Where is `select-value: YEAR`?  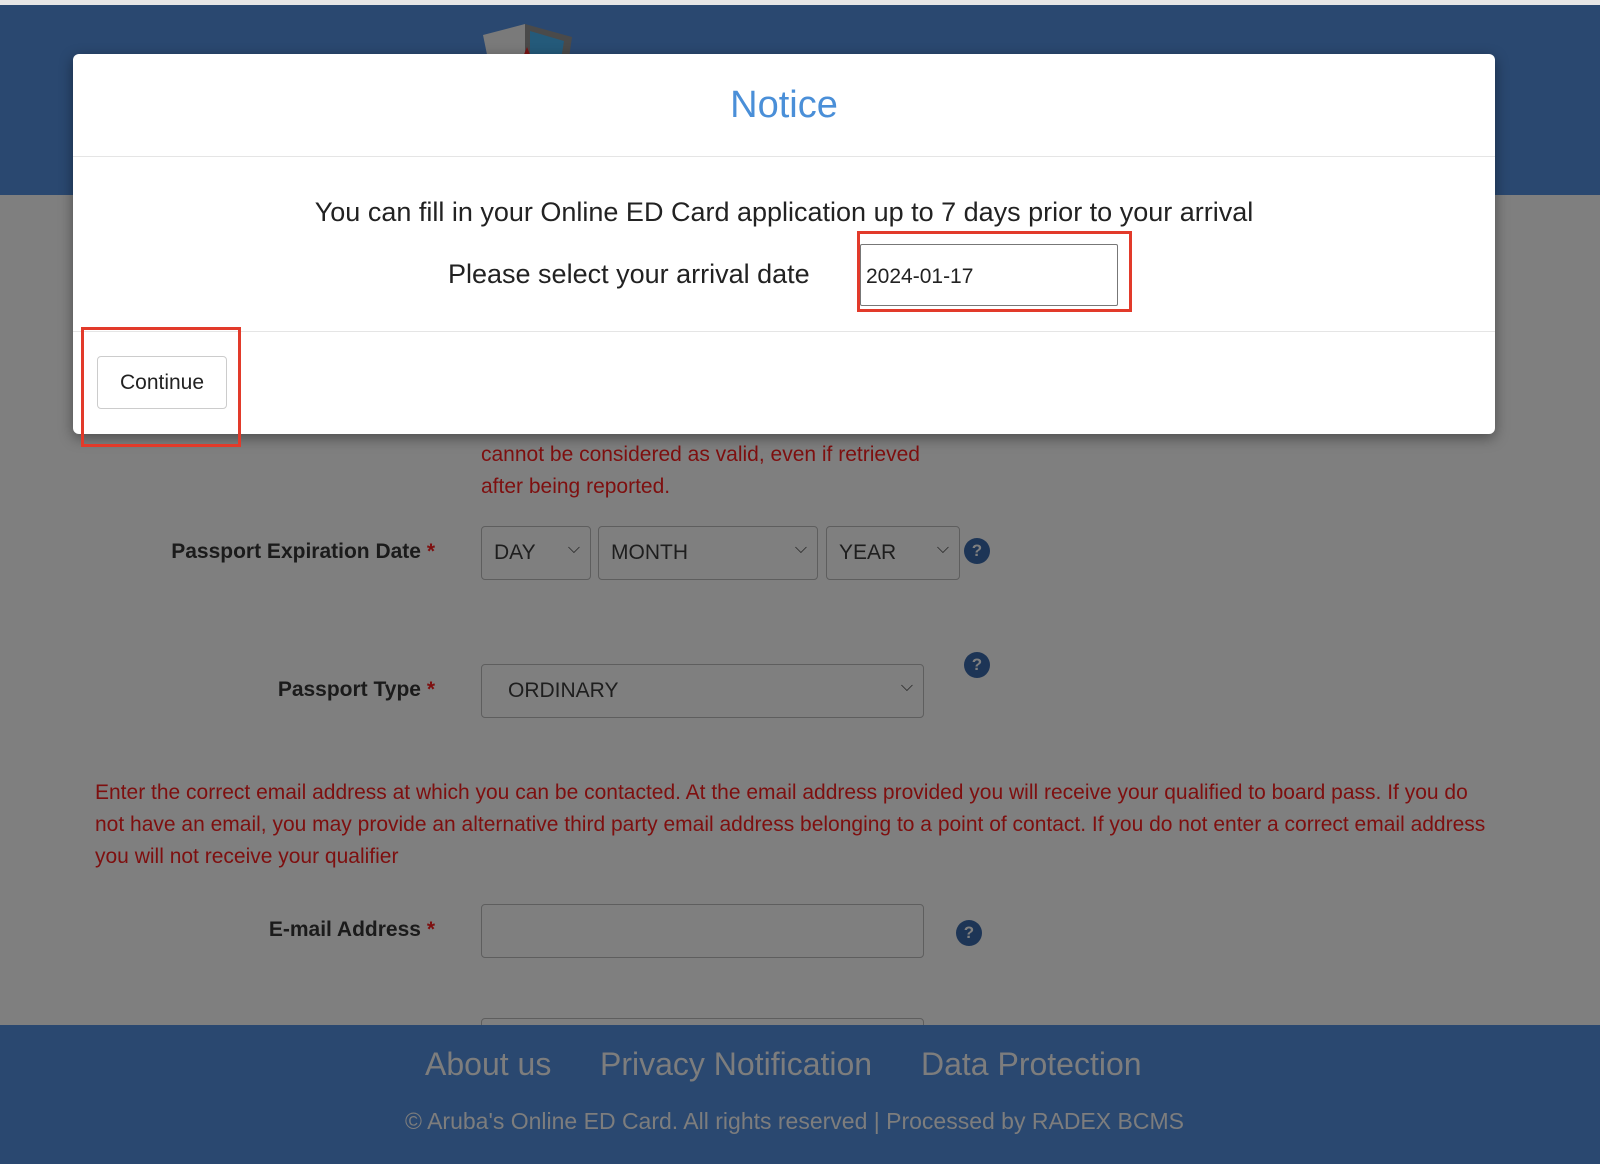
select-value: YEAR is located at coordinates (868, 552).